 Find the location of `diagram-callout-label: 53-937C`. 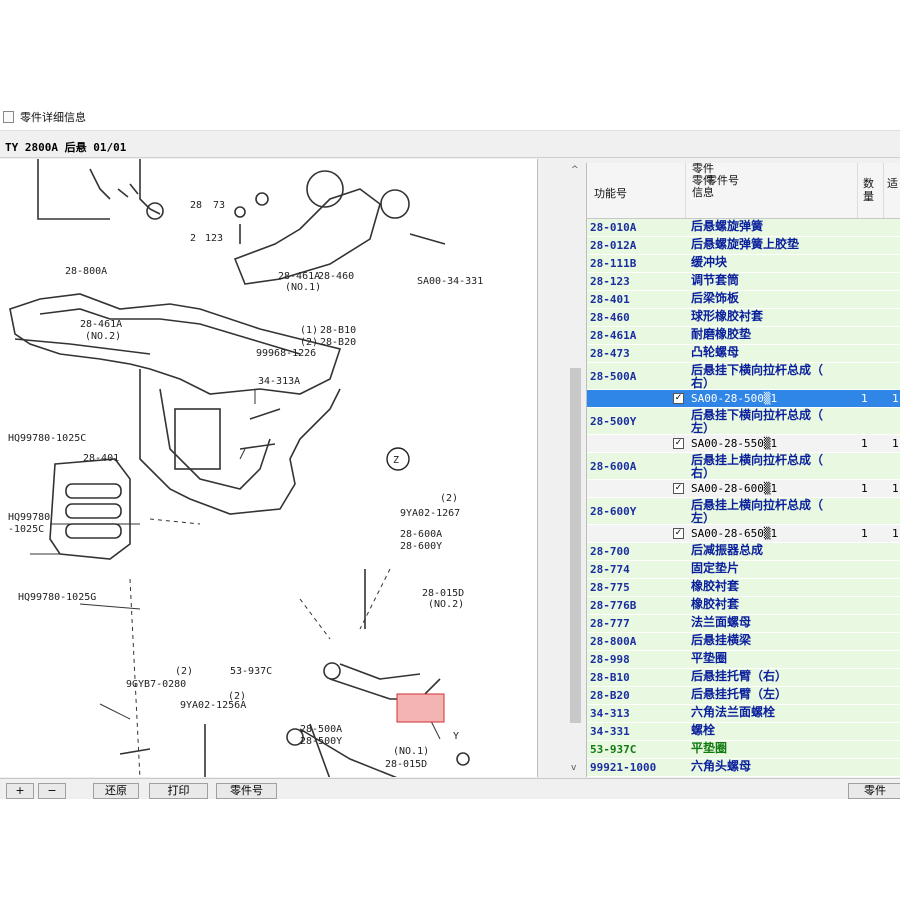

diagram-callout-label: 53-937C is located at coordinates (251, 671).